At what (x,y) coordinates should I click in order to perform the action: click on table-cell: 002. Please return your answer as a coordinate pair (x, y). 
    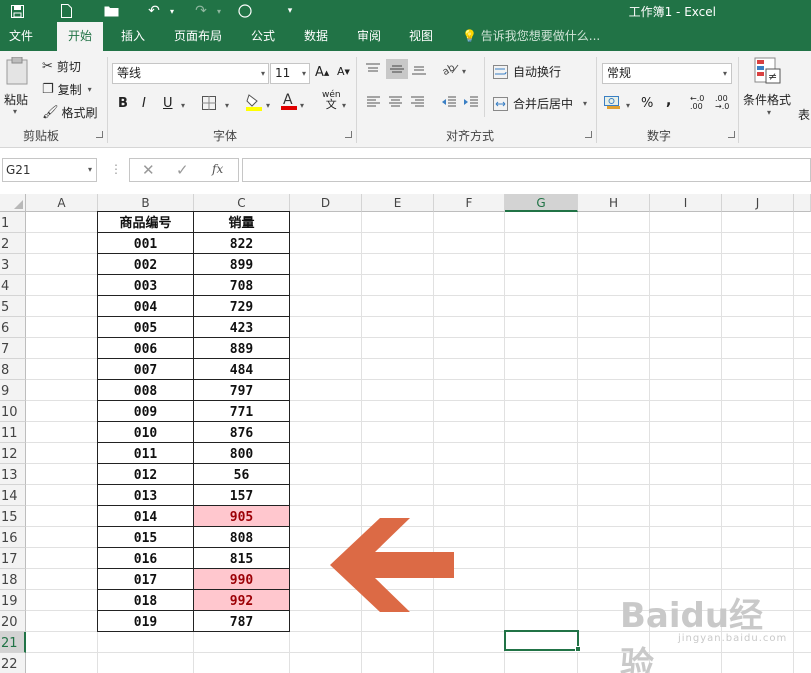
    Looking at the image, I should click on (145, 264).